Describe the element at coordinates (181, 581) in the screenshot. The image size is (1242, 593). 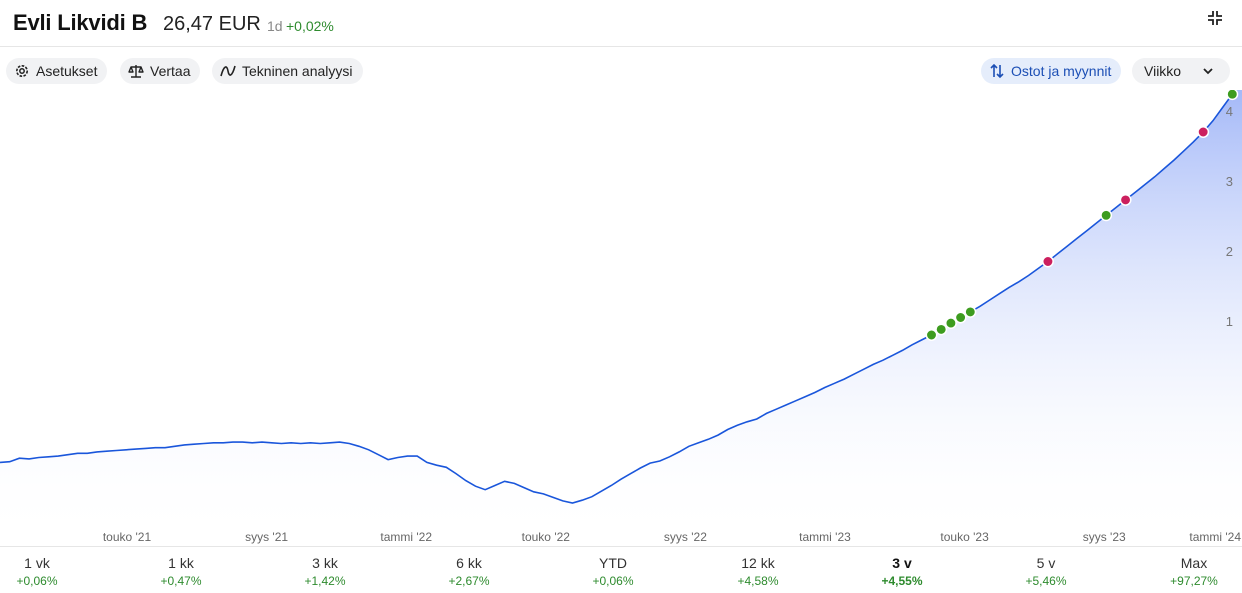
I see `range-change: +0,47%` at that location.